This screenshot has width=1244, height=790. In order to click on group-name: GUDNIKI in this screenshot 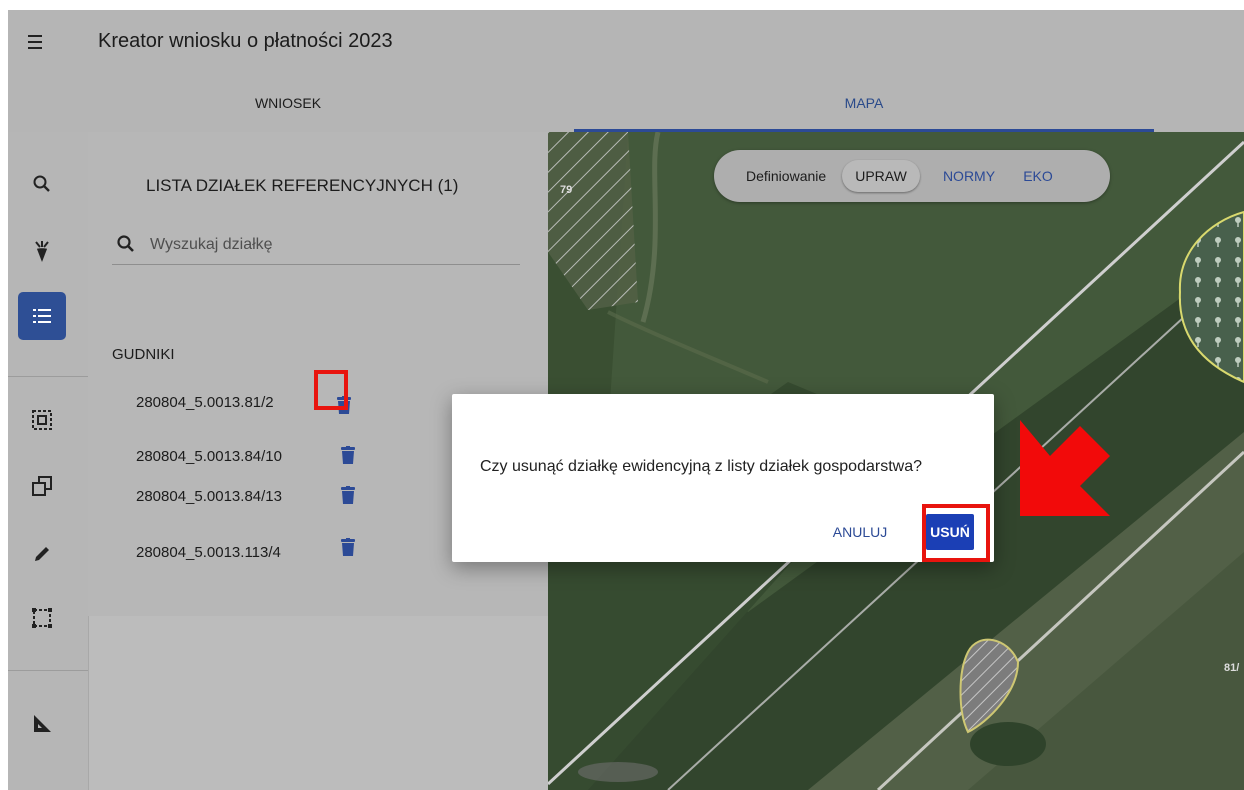, I will do `click(143, 354)`.